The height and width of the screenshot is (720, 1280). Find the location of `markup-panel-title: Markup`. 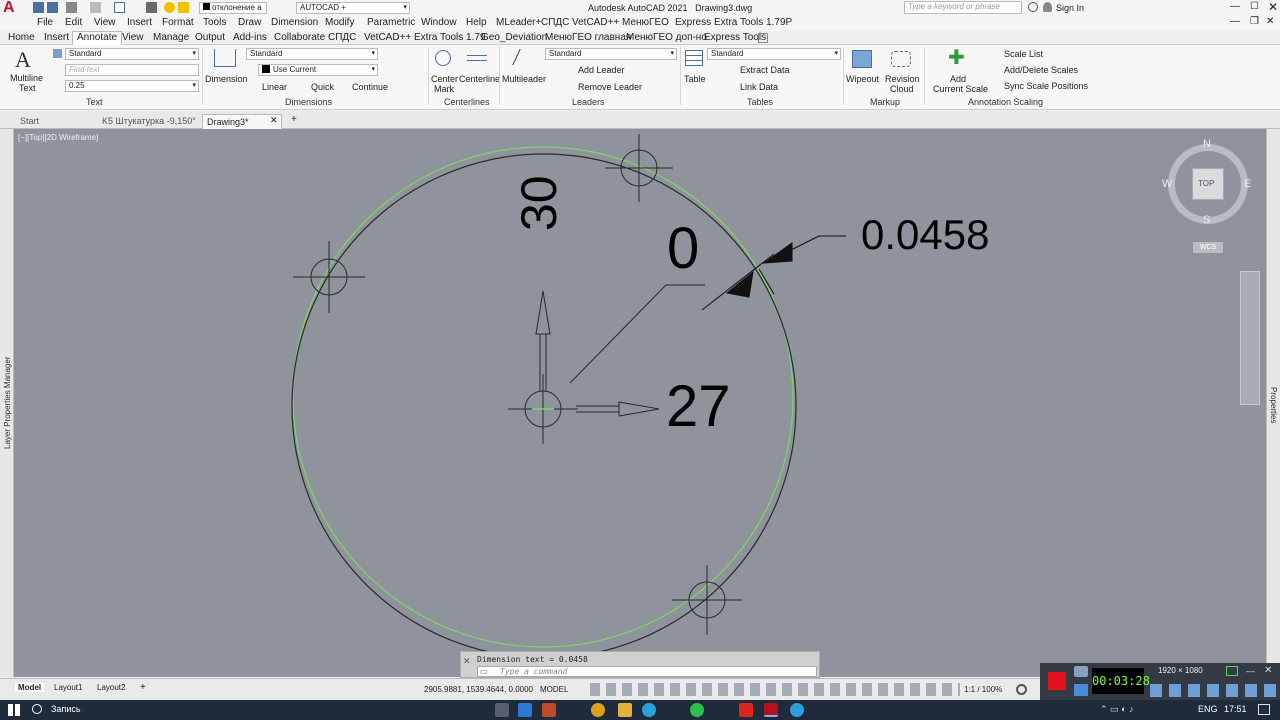

markup-panel-title: Markup is located at coordinates (885, 102).